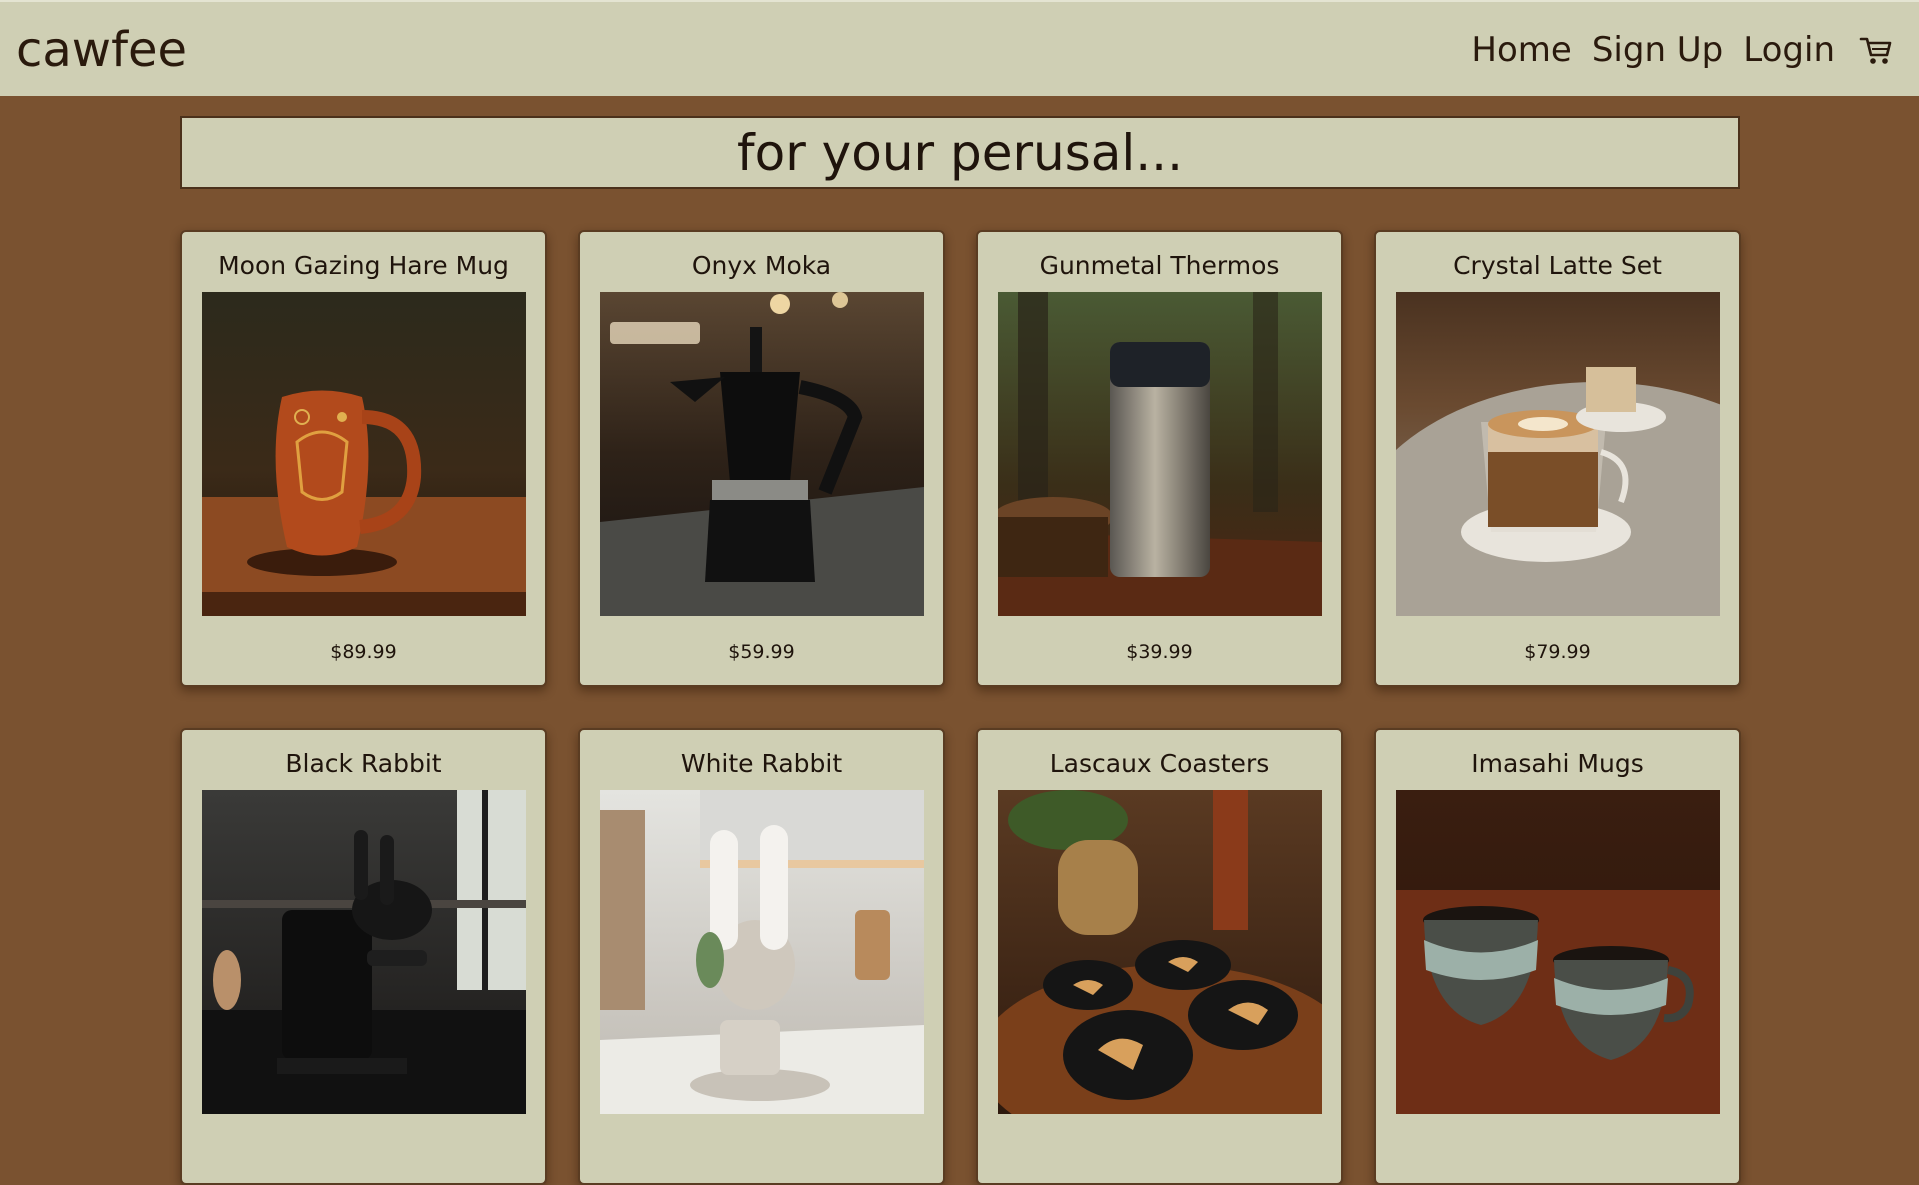  What do you see at coordinates (1789, 50) in the screenshot?
I see `nav-login-link: Login` at bounding box center [1789, 50].